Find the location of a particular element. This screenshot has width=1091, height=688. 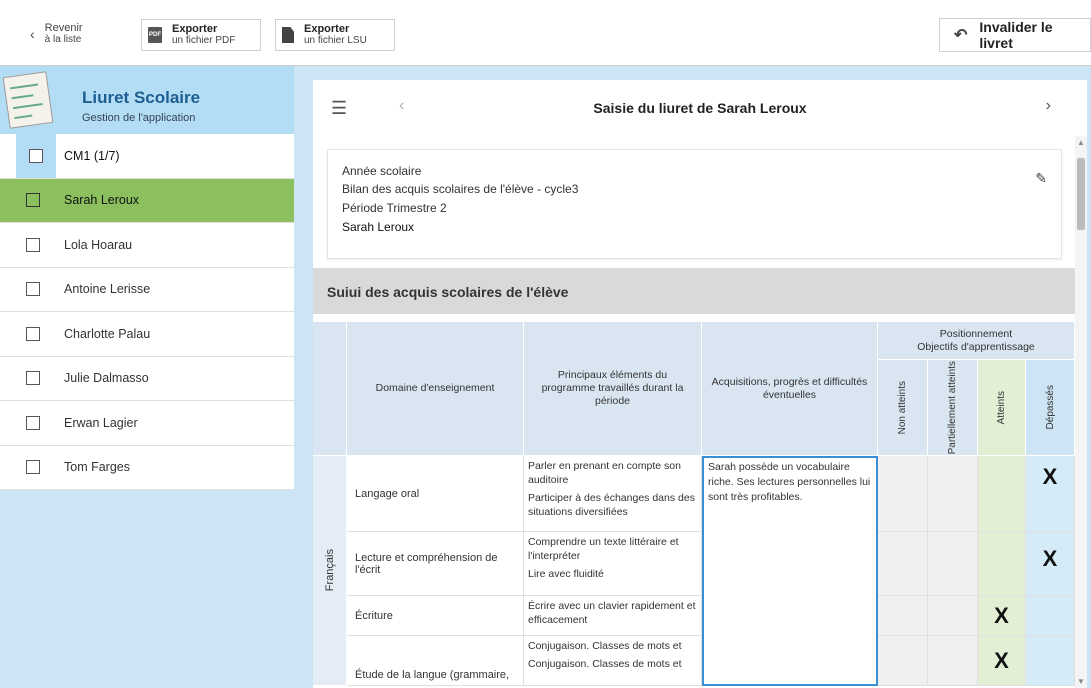

student-row: Sarah Leroux is located at coordinates (147, 200).